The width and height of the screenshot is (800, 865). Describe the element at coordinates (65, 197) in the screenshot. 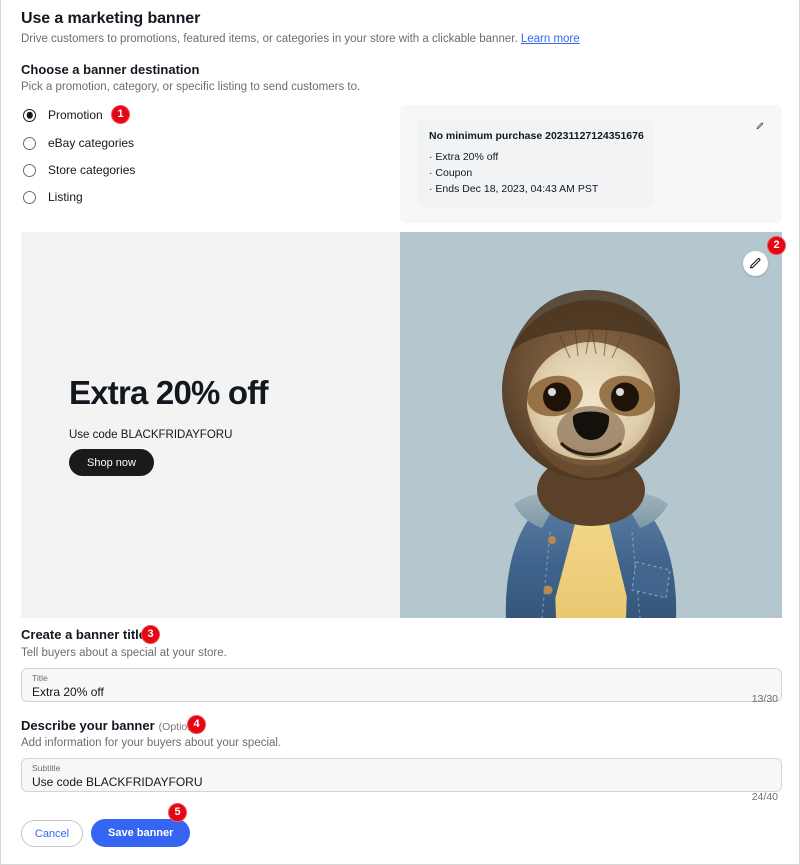

I see `radio-listing-label: Listing` at that location.